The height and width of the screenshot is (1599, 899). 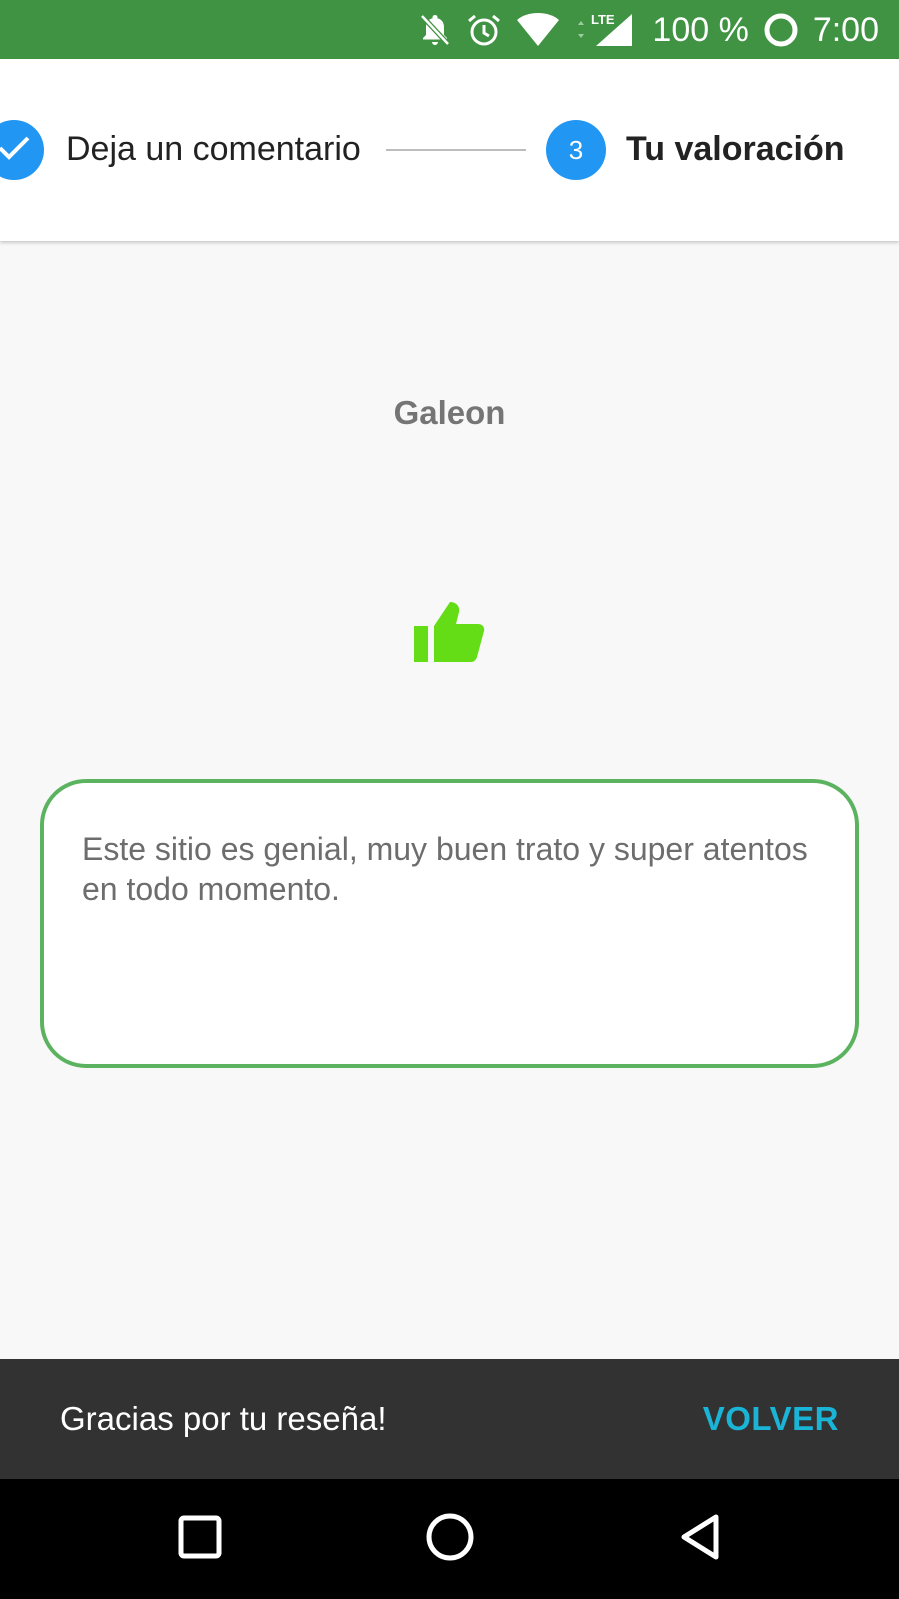 What do you see at coordinates (456, 150) in the screenshot?
I see `step-connector-line` at bounding box center [456, 150].